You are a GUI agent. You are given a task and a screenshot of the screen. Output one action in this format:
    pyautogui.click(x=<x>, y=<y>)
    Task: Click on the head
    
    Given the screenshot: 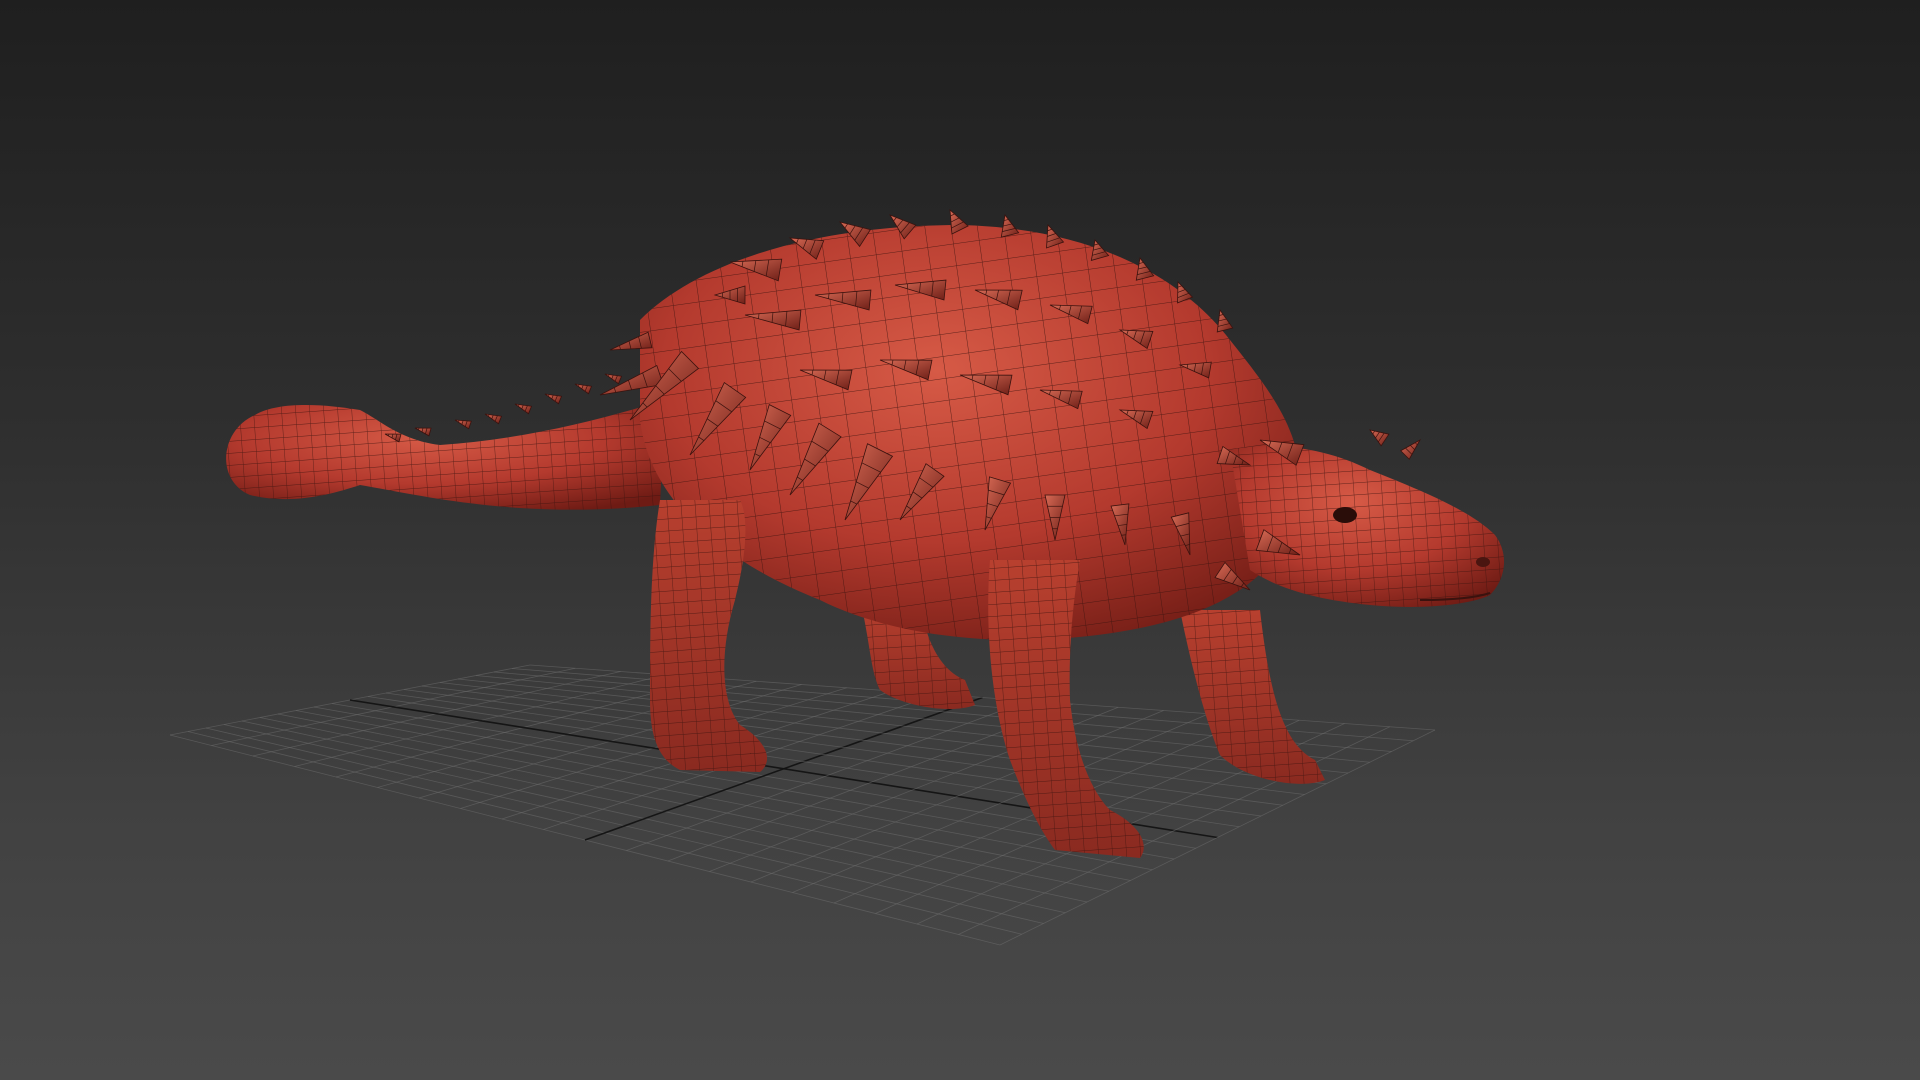 What is the action you would take?
    pyautogui.click(x=1367, y=526)
    